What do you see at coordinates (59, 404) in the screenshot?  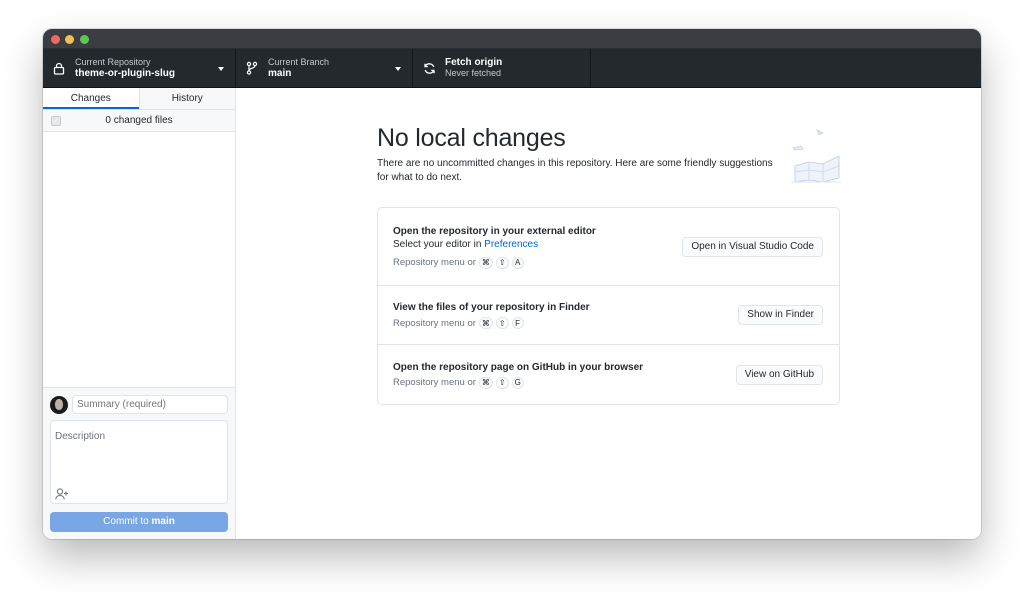 I see `avatar` at bounding box center [59, 404].